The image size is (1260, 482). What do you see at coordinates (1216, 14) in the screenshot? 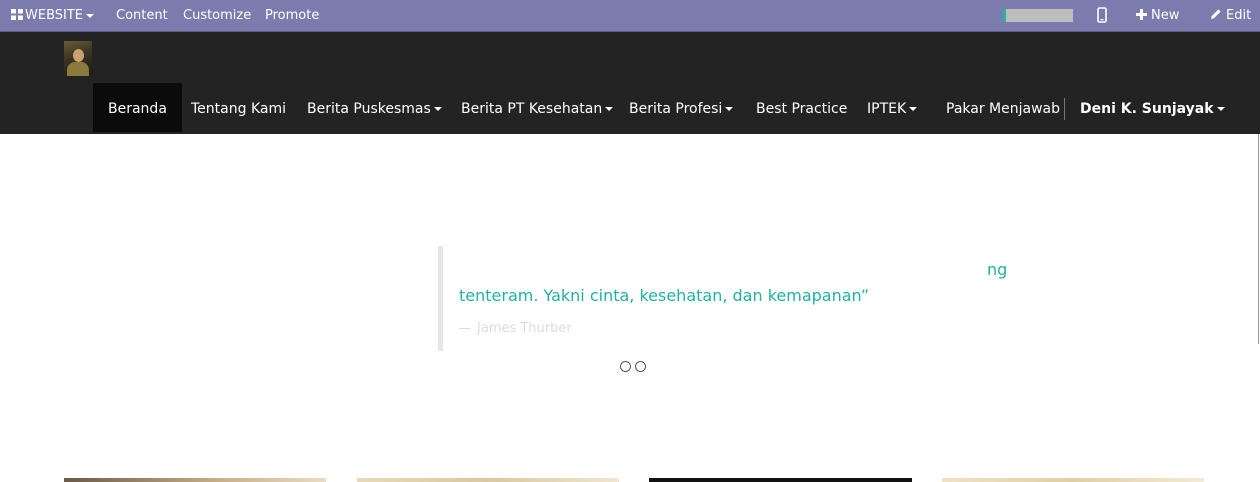
I see `pencil-icon` at bounding box center [1216, 14].